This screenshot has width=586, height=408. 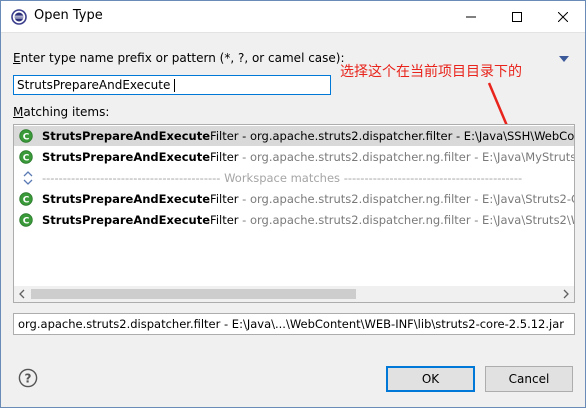 What do you see at coordinates (19, 17) in the screenshot?
I see `eclipse-app-icon` at bounding box center [19, 17].